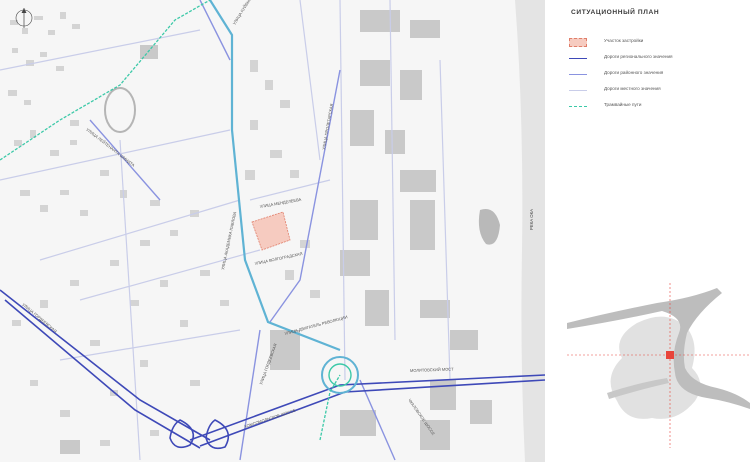  Describe the element at coordinates (615, 12) in the screenshot. I see `panel-title: СИТУАЦИОННЫЙ ПЛАН` at that location.